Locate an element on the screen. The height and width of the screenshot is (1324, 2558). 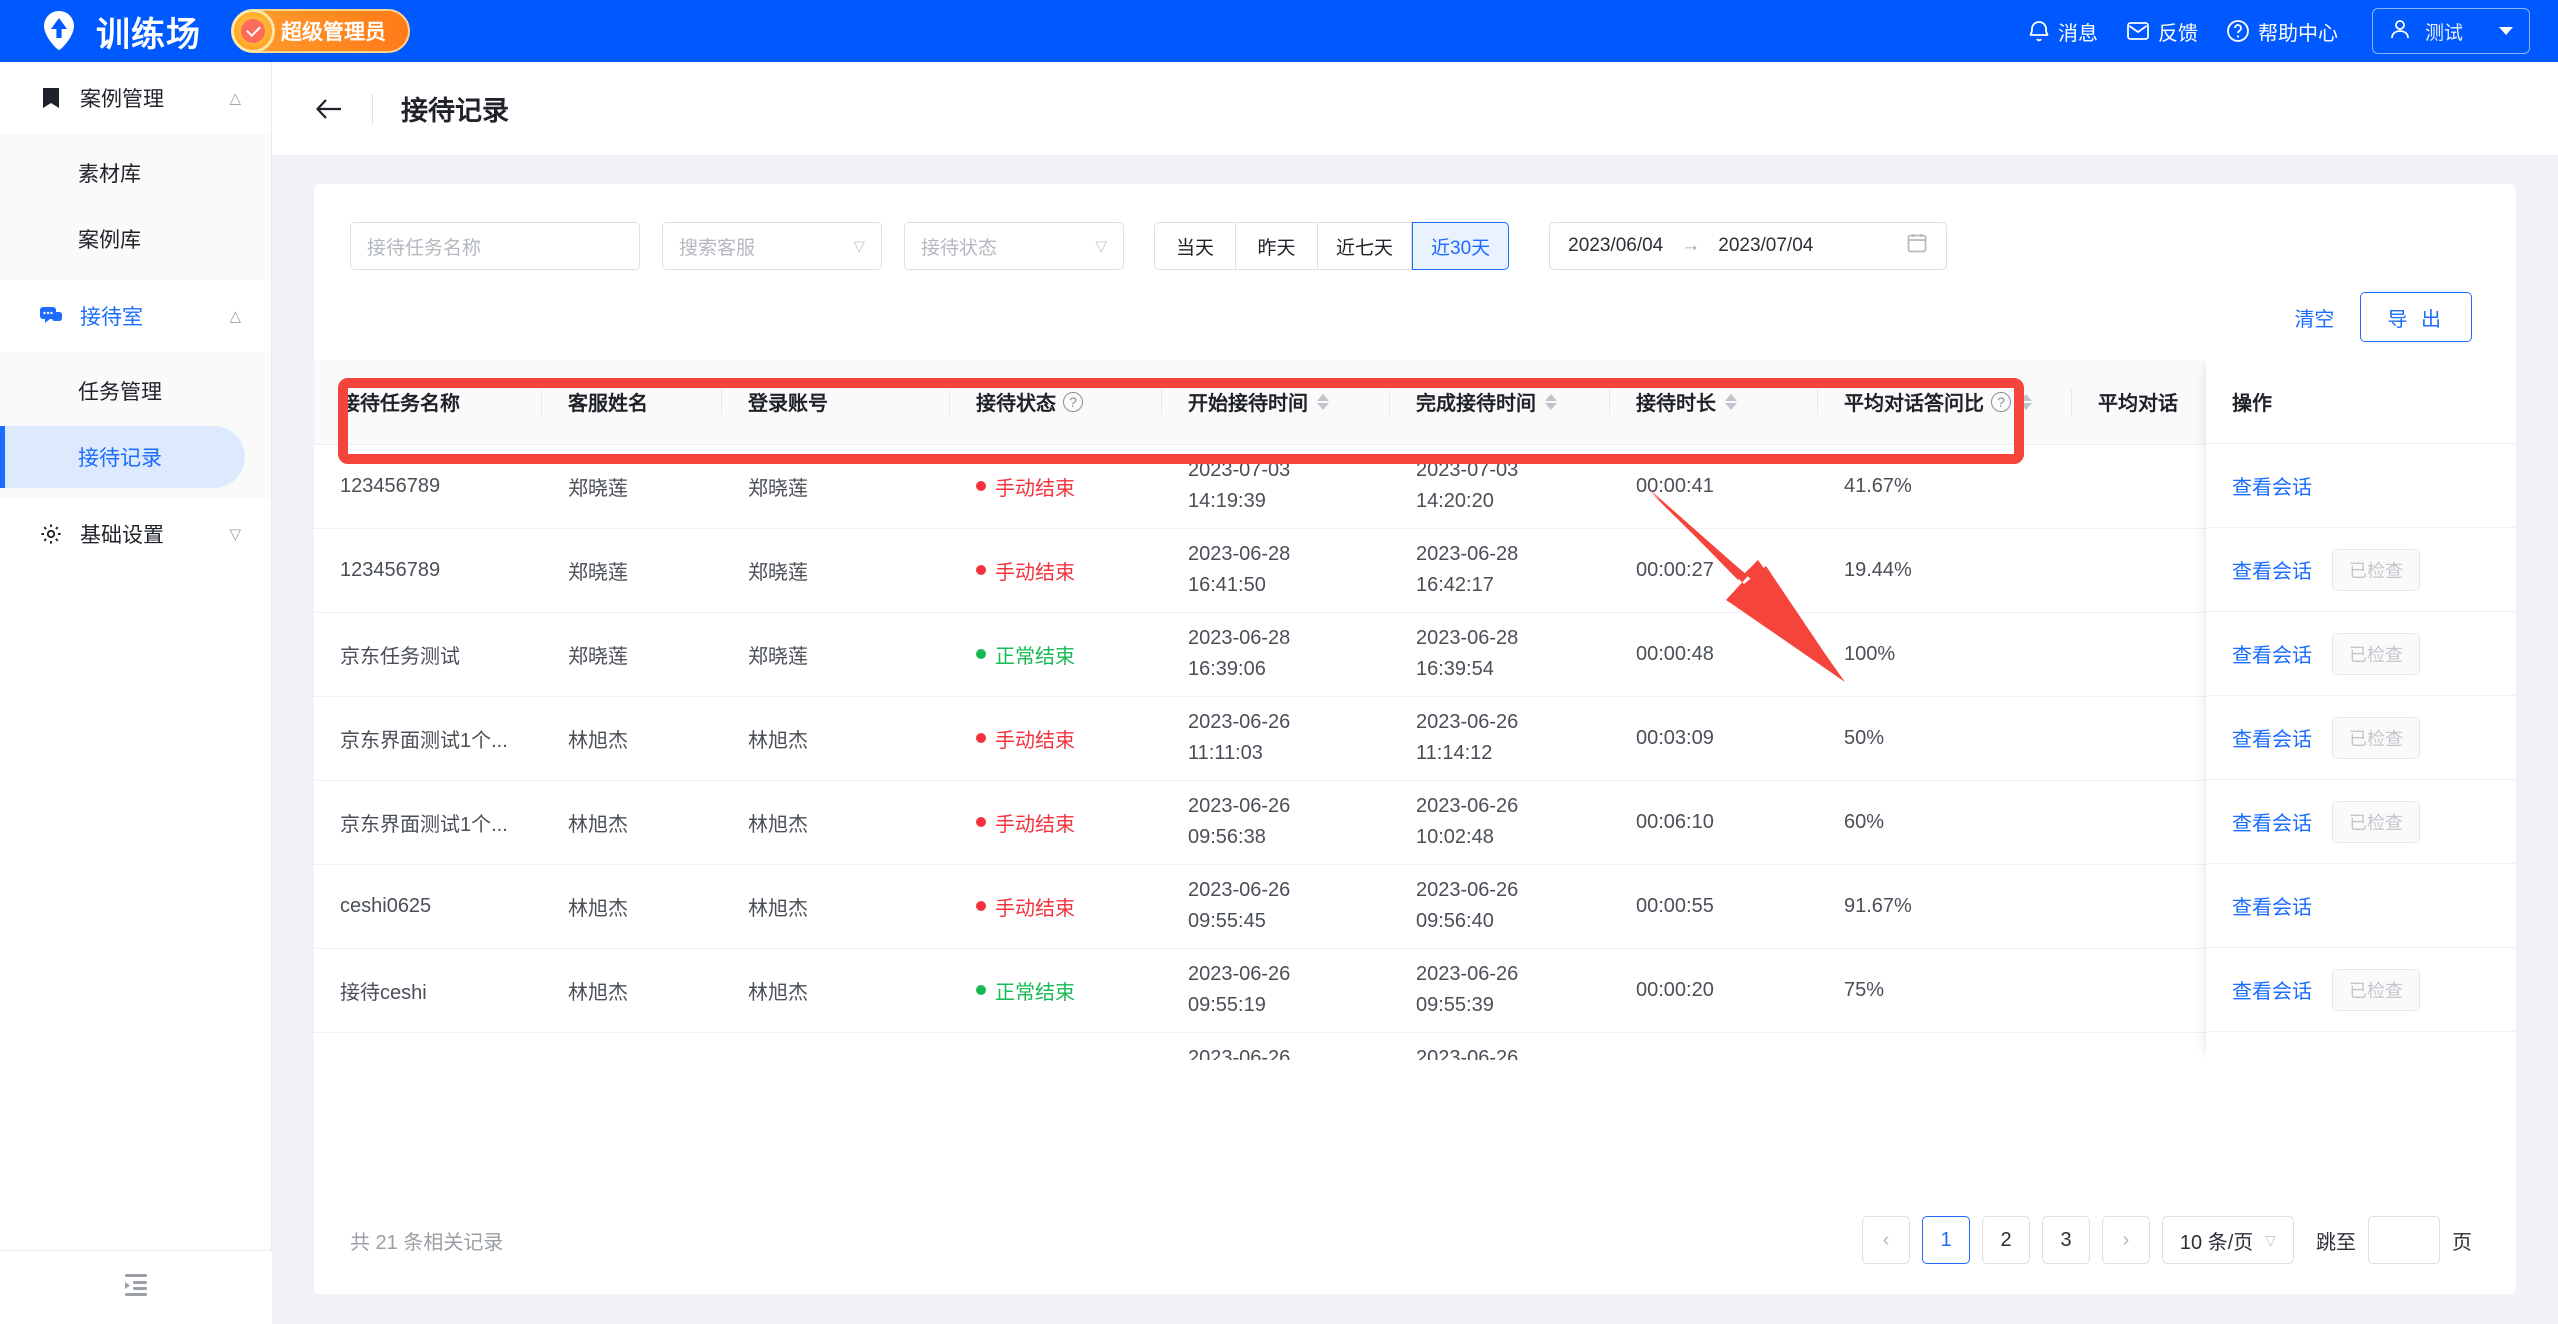
th-label: 平均对话答问比 is located at coordinates (1914, 404).